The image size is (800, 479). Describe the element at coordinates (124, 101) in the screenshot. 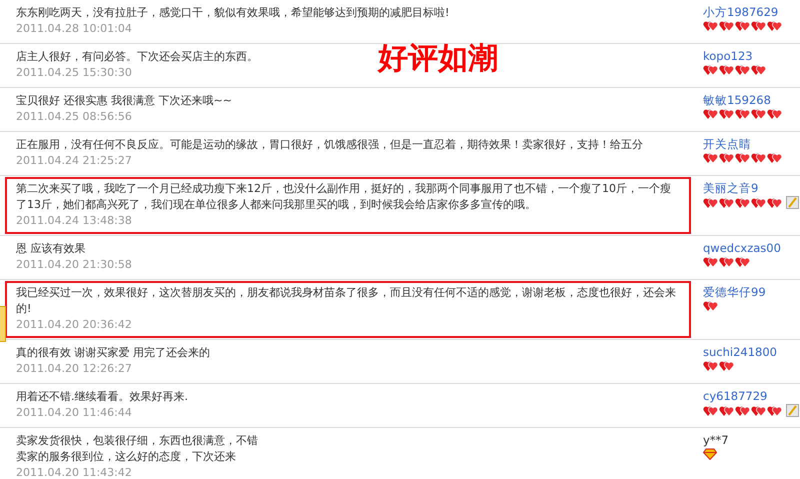

I see `review-text: 宝贝很好 还很实惠 我很满意 下次还来哦~~` at that location.